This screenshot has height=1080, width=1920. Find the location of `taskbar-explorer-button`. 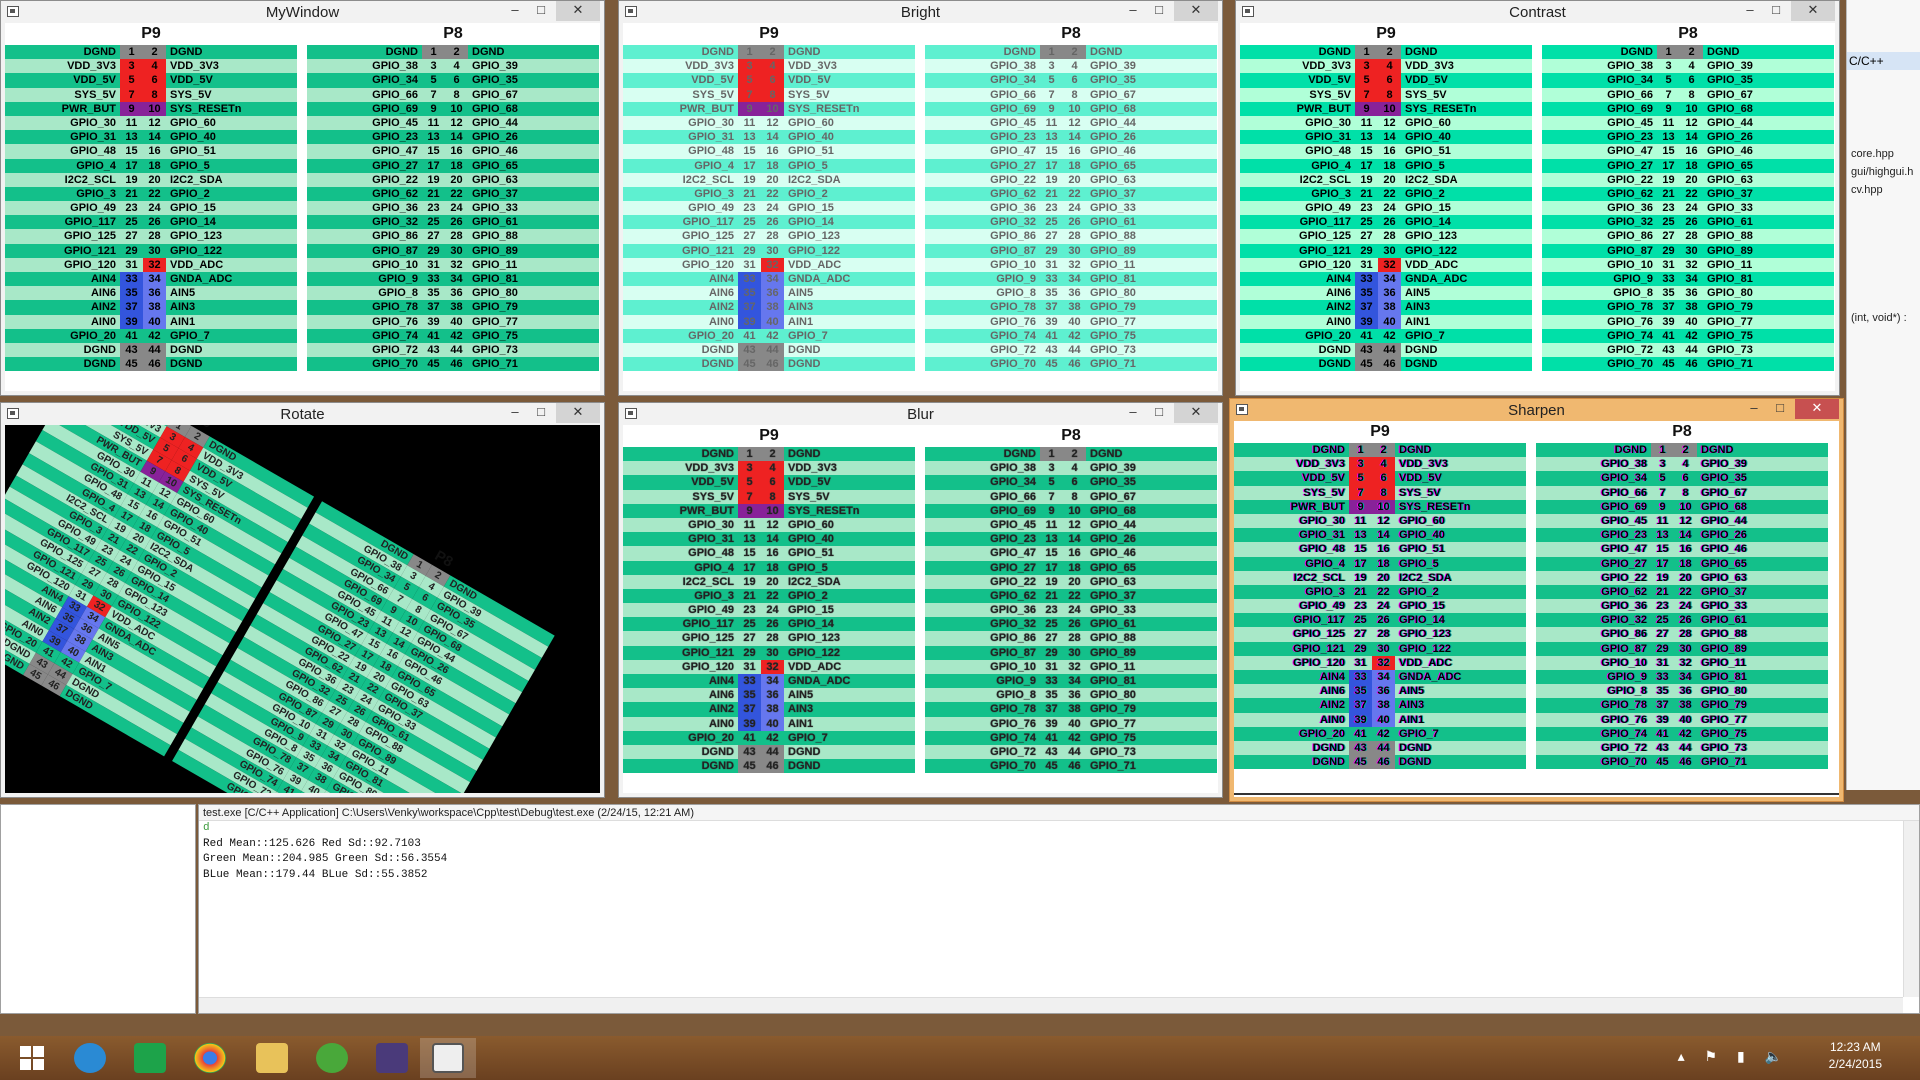

taskbar-explorer-button is located at coordinates (272, 1058).